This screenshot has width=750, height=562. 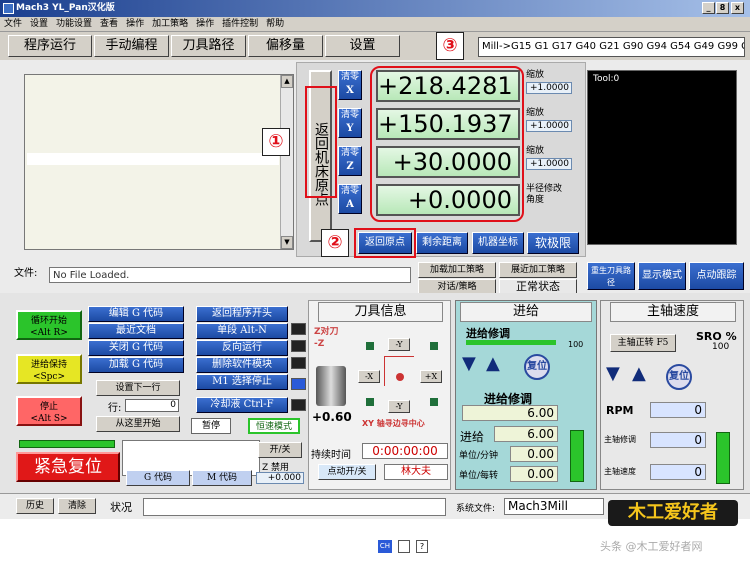 I want to click on jog-follow-button: 点动跟踪, so click(x=716, y=276).